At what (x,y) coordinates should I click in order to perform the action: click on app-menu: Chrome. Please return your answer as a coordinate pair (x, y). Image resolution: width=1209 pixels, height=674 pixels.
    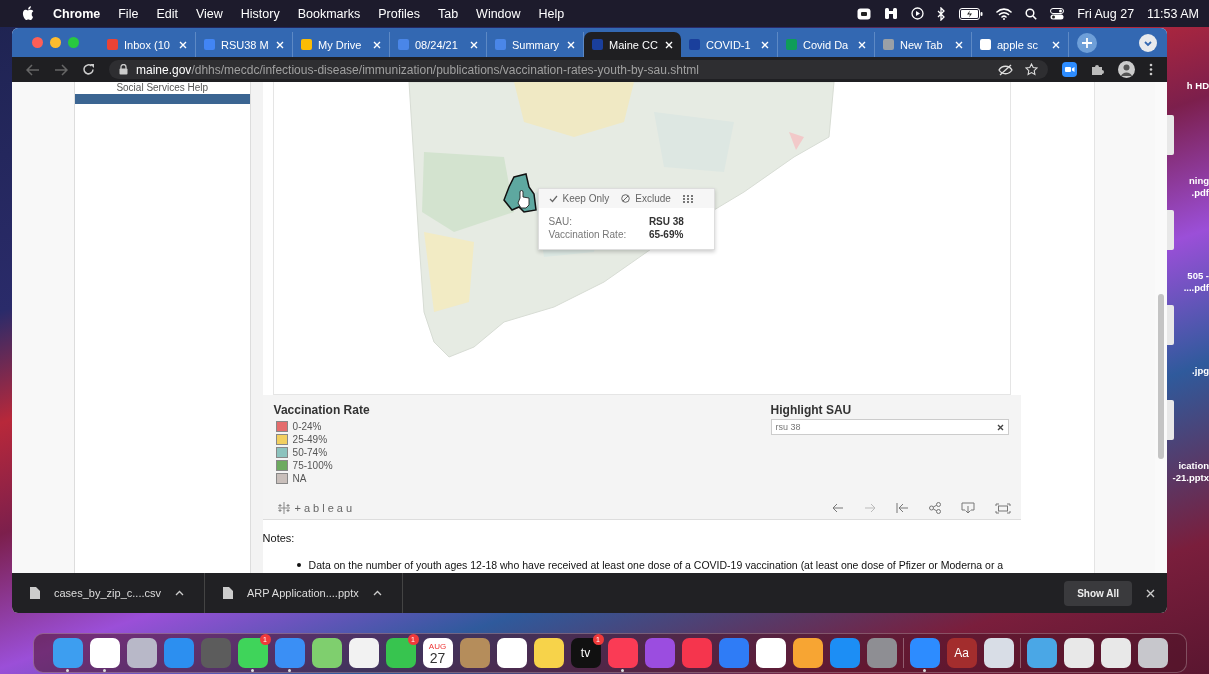
    Looking at the image, I should click on (77, 13).